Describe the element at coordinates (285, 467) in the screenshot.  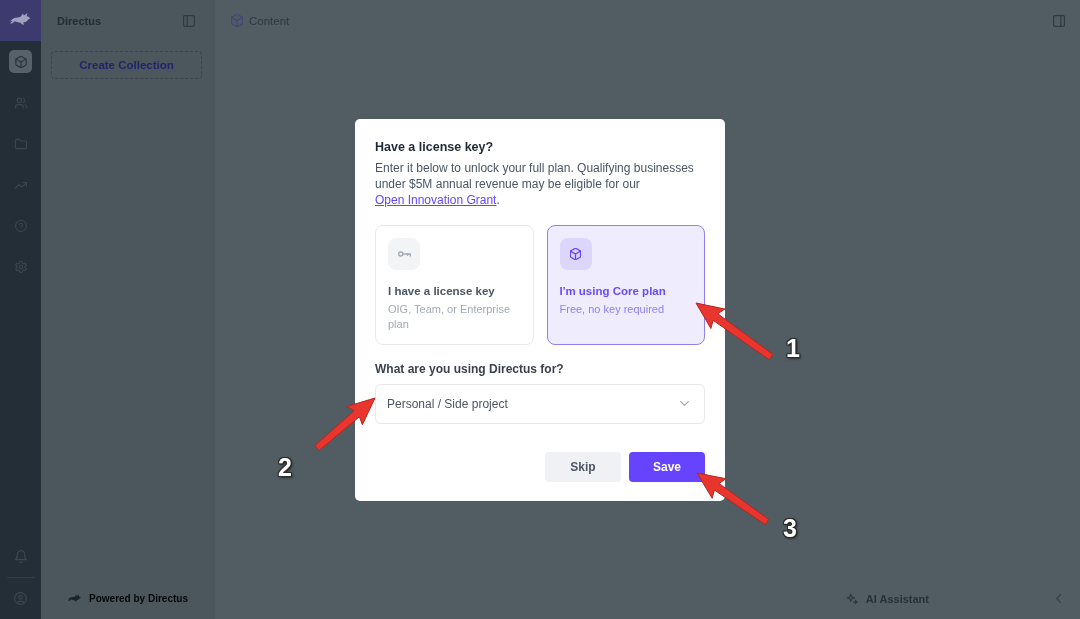
I see `callout-number: 2` at that location.